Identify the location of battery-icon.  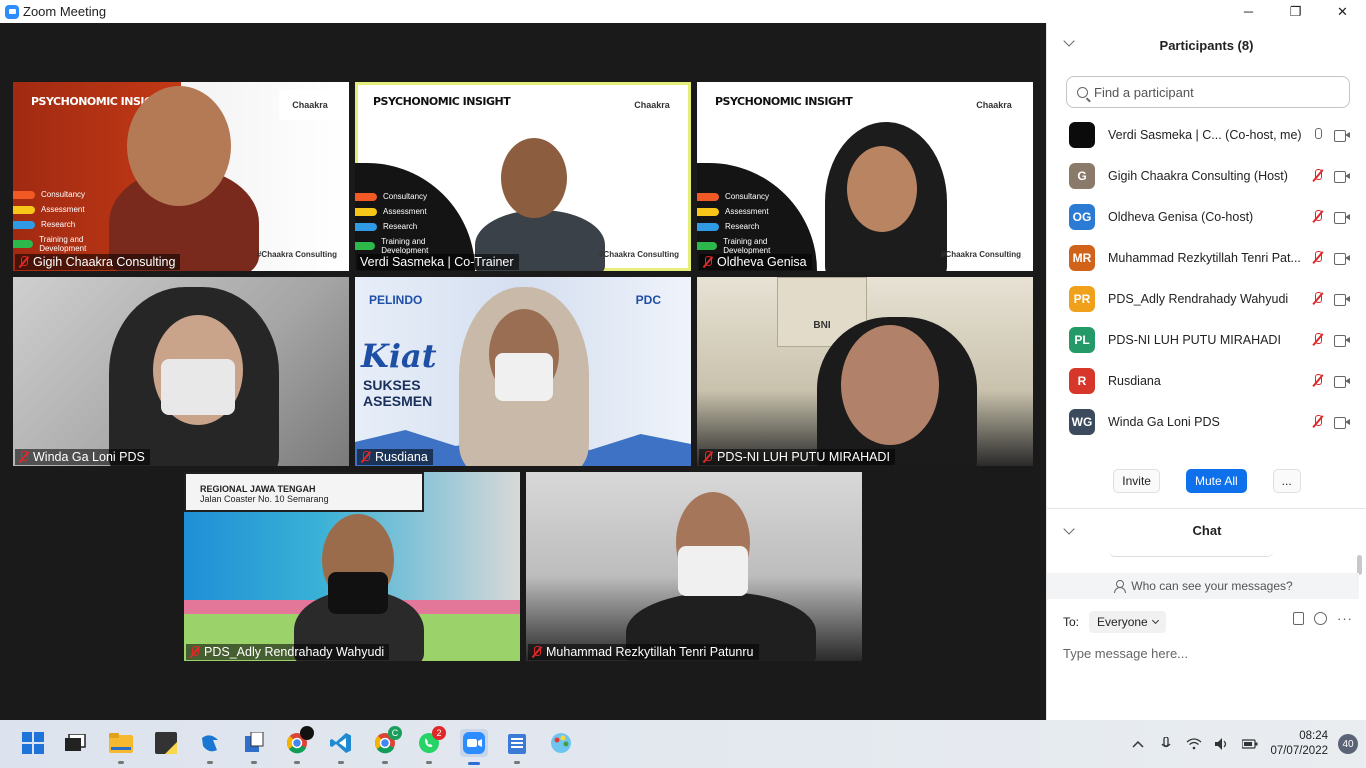
(1250, 744).